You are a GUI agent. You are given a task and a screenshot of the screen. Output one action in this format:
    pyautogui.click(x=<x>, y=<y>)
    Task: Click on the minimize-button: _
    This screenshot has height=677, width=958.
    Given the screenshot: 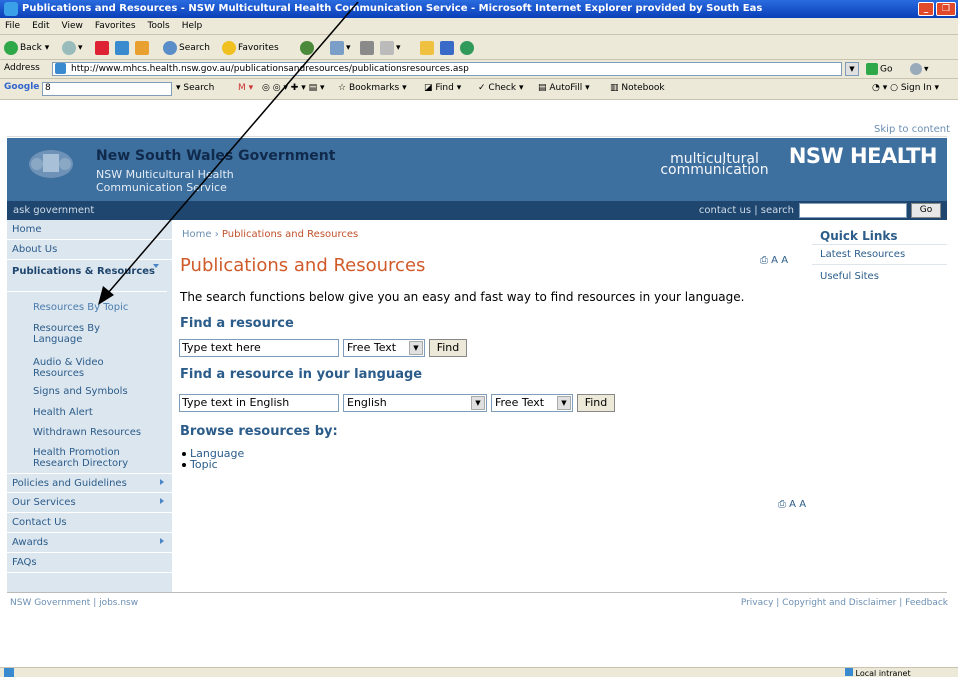 What is the action you would take?
    pyautogui.click(x=926, y=9)
    